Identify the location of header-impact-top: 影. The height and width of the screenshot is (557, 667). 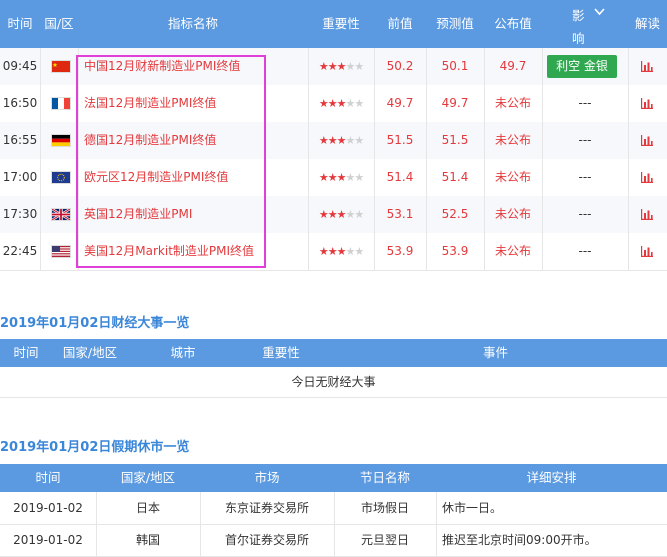
(578, 15).